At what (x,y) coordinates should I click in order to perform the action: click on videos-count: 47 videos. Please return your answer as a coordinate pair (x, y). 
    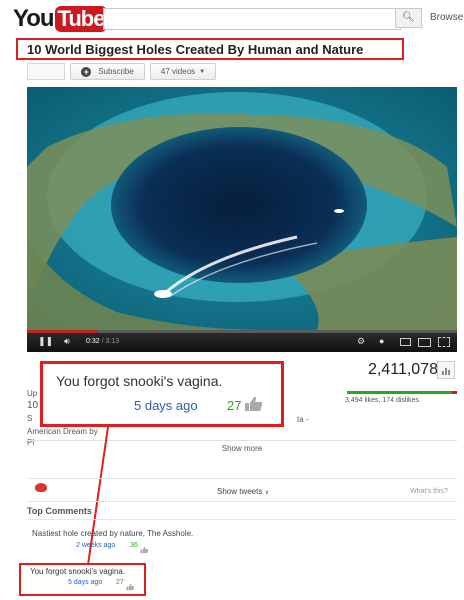
    Looking at the image, I should click on (178, 71).